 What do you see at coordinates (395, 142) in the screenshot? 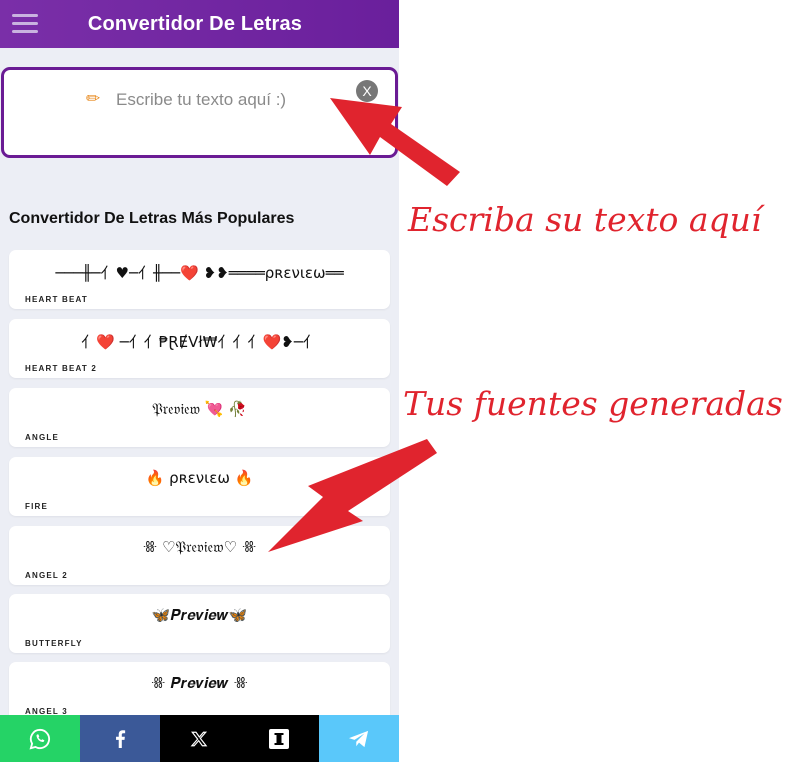
I see `arrow-to-input` at bounding box center [395, 142].